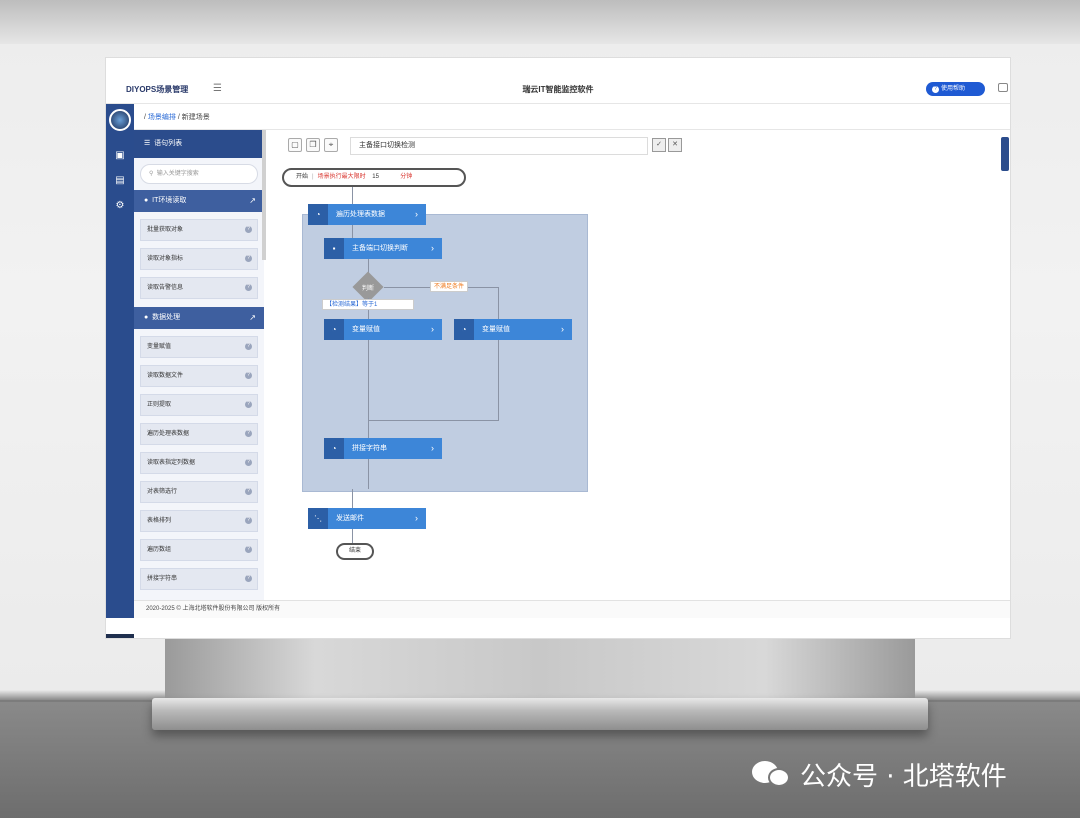 The height and width of the screenshot is (818, 1080). I want to click on help-button: ? 使用帮助, so click(955, 89).